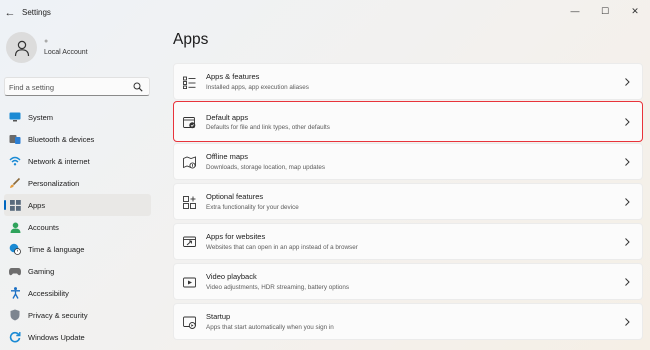 The image size is (650, 350). What do you see at coordinates (48, 293) in the screenshot?
I see `sidebar-item-label: Accessibility` at bounding box center [48, 293].